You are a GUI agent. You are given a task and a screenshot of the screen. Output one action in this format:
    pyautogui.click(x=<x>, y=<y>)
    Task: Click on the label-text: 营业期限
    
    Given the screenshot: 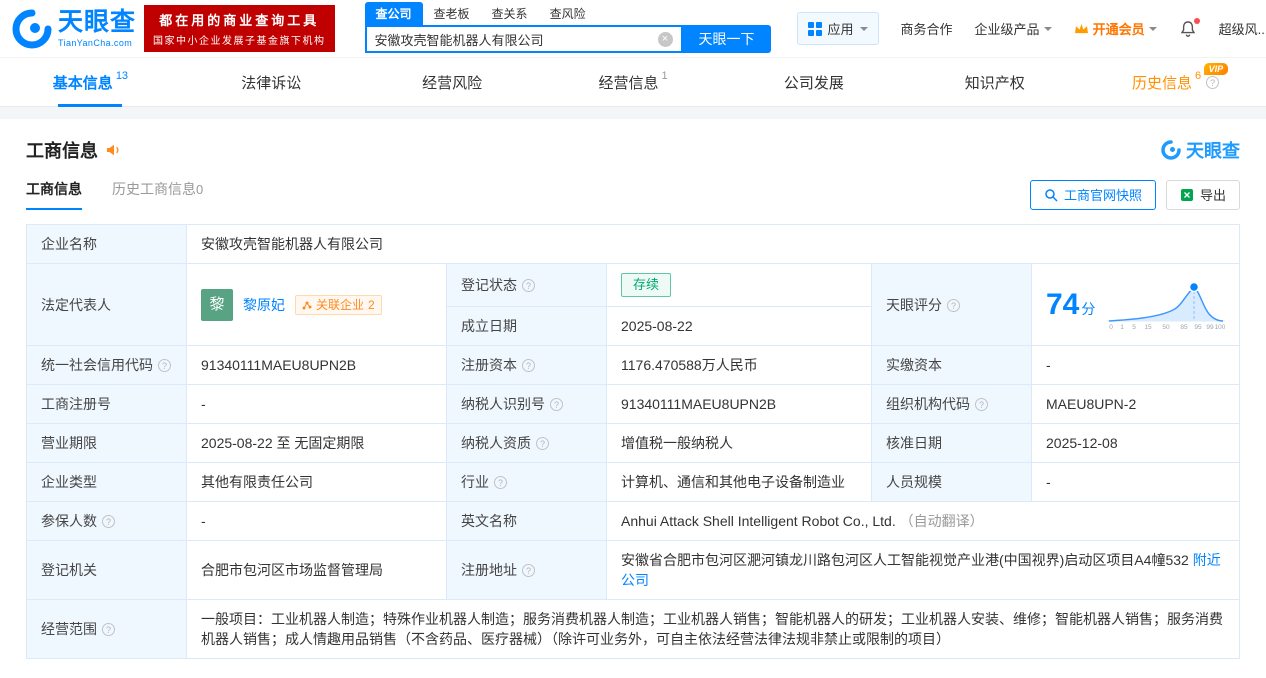 What is the action you would take?
    pyautogui.click(x=69, y=443)
    